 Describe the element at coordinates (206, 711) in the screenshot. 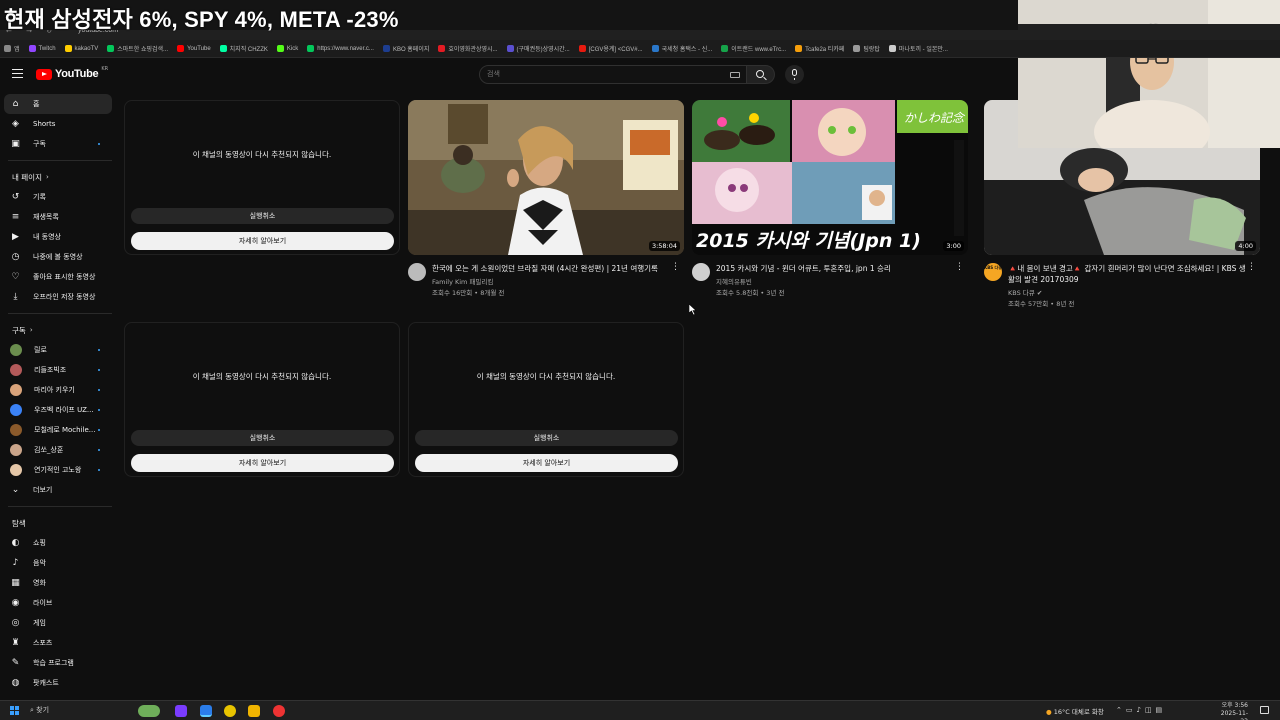

I see `chrome-icon` at that location.